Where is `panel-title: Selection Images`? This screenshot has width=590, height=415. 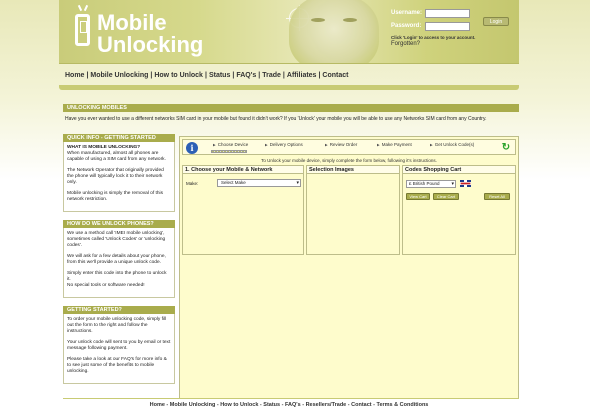 panel-title: Selection Images is located at coordinates (353, 170).